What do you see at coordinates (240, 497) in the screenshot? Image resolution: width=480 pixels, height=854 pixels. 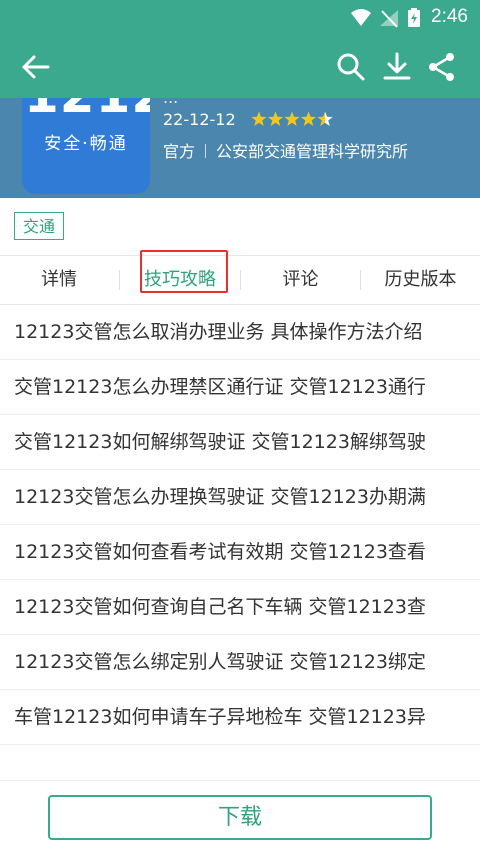 I see `list-item: 12123交管怎么办理换驾驶证 交管12123办期满` at bounding box center [240, 497].